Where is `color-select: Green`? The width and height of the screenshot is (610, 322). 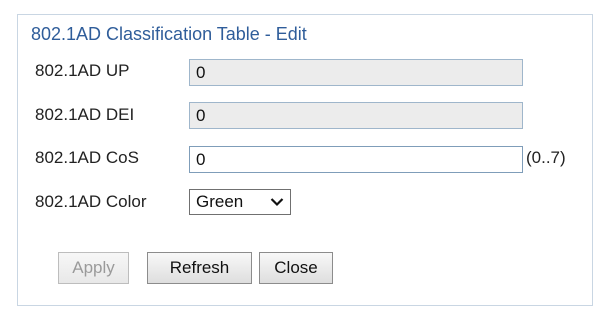
color-select: Green is located at coordinates (240, 202).